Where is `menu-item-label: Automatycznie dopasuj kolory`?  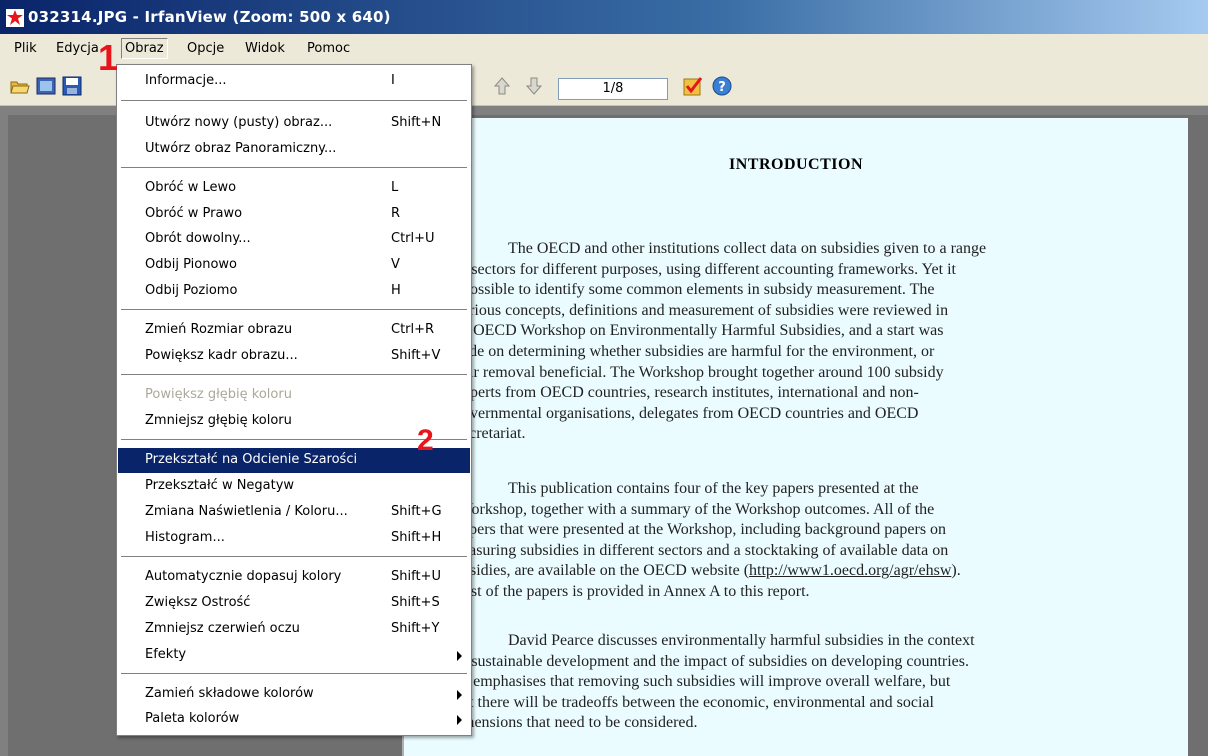
menu-item-label: Automatycznie dopasuj kolory is located at coordinates (243, 576).